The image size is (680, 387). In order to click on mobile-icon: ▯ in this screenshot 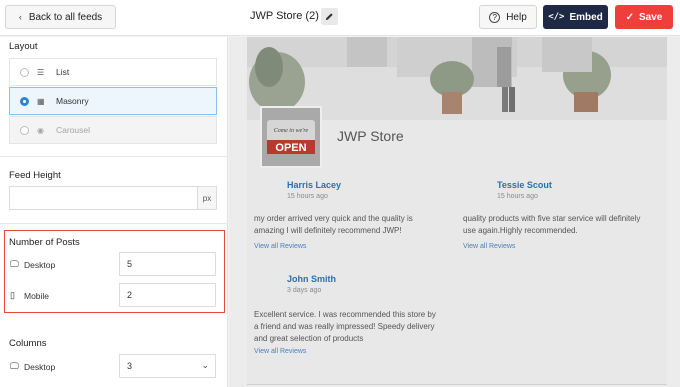, I will do `click(12, 295)`.